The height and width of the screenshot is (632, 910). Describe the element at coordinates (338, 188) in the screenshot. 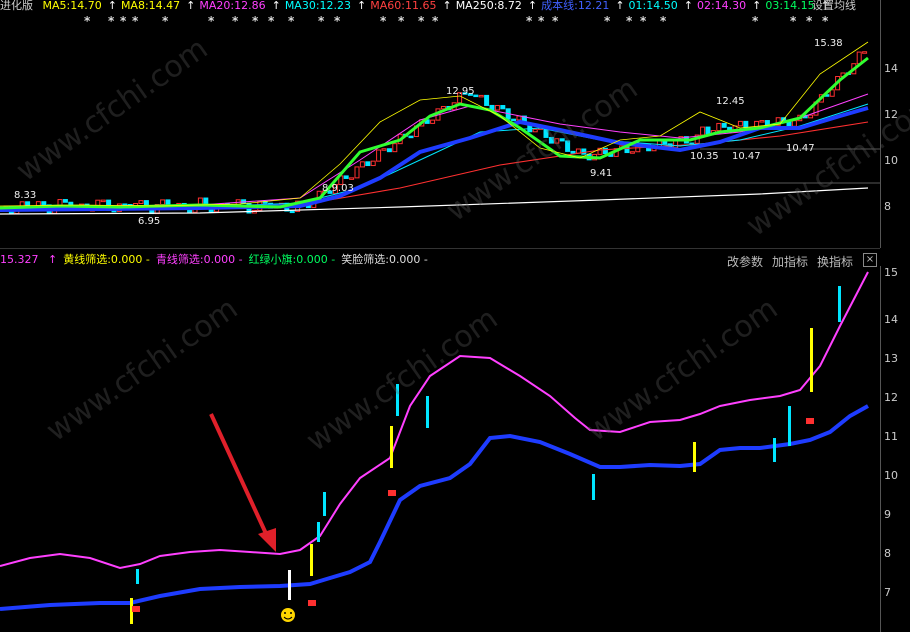

I see `price-annotation: 8.9.03` at that location.